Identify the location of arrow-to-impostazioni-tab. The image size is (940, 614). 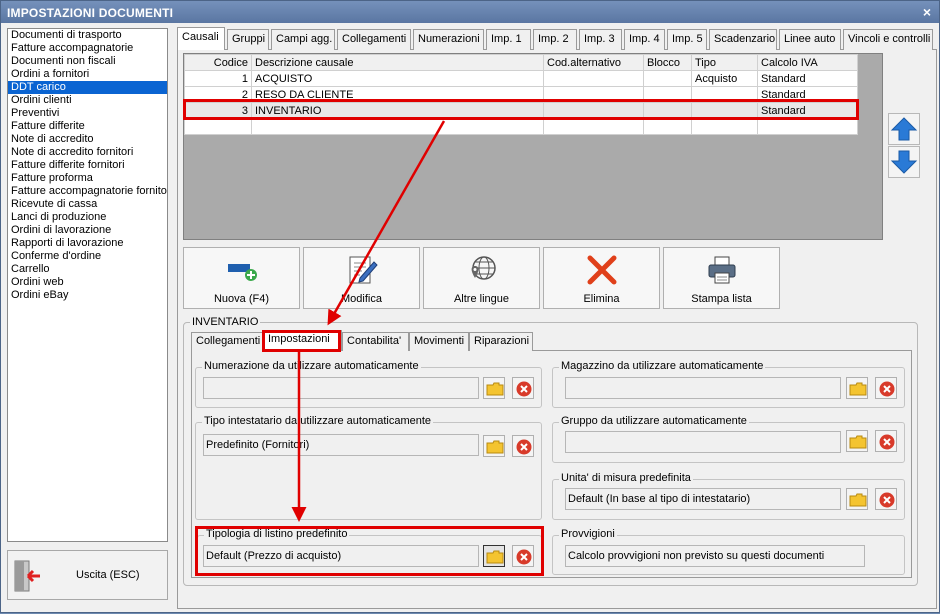
(386, 223).